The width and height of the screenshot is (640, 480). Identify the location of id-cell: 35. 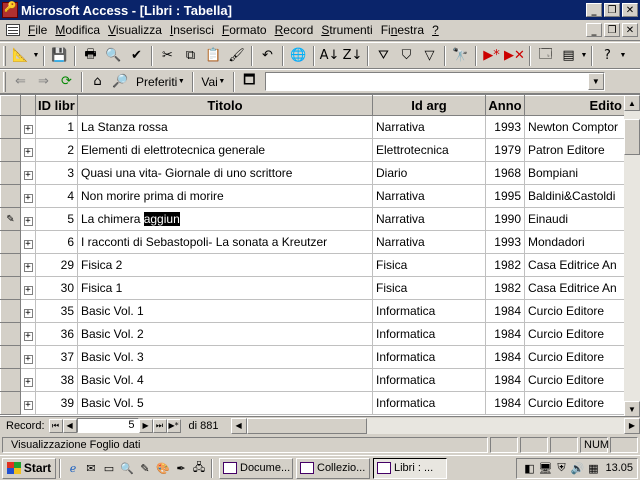
(56, 311).